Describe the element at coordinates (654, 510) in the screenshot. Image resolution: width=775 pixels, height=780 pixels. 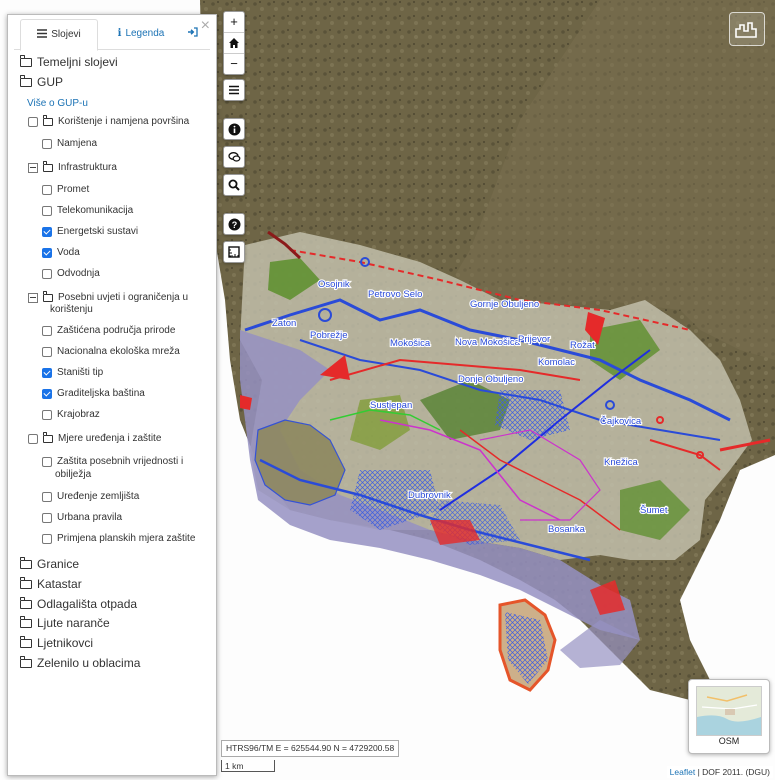
I see `place-label: Šumet` at that location.